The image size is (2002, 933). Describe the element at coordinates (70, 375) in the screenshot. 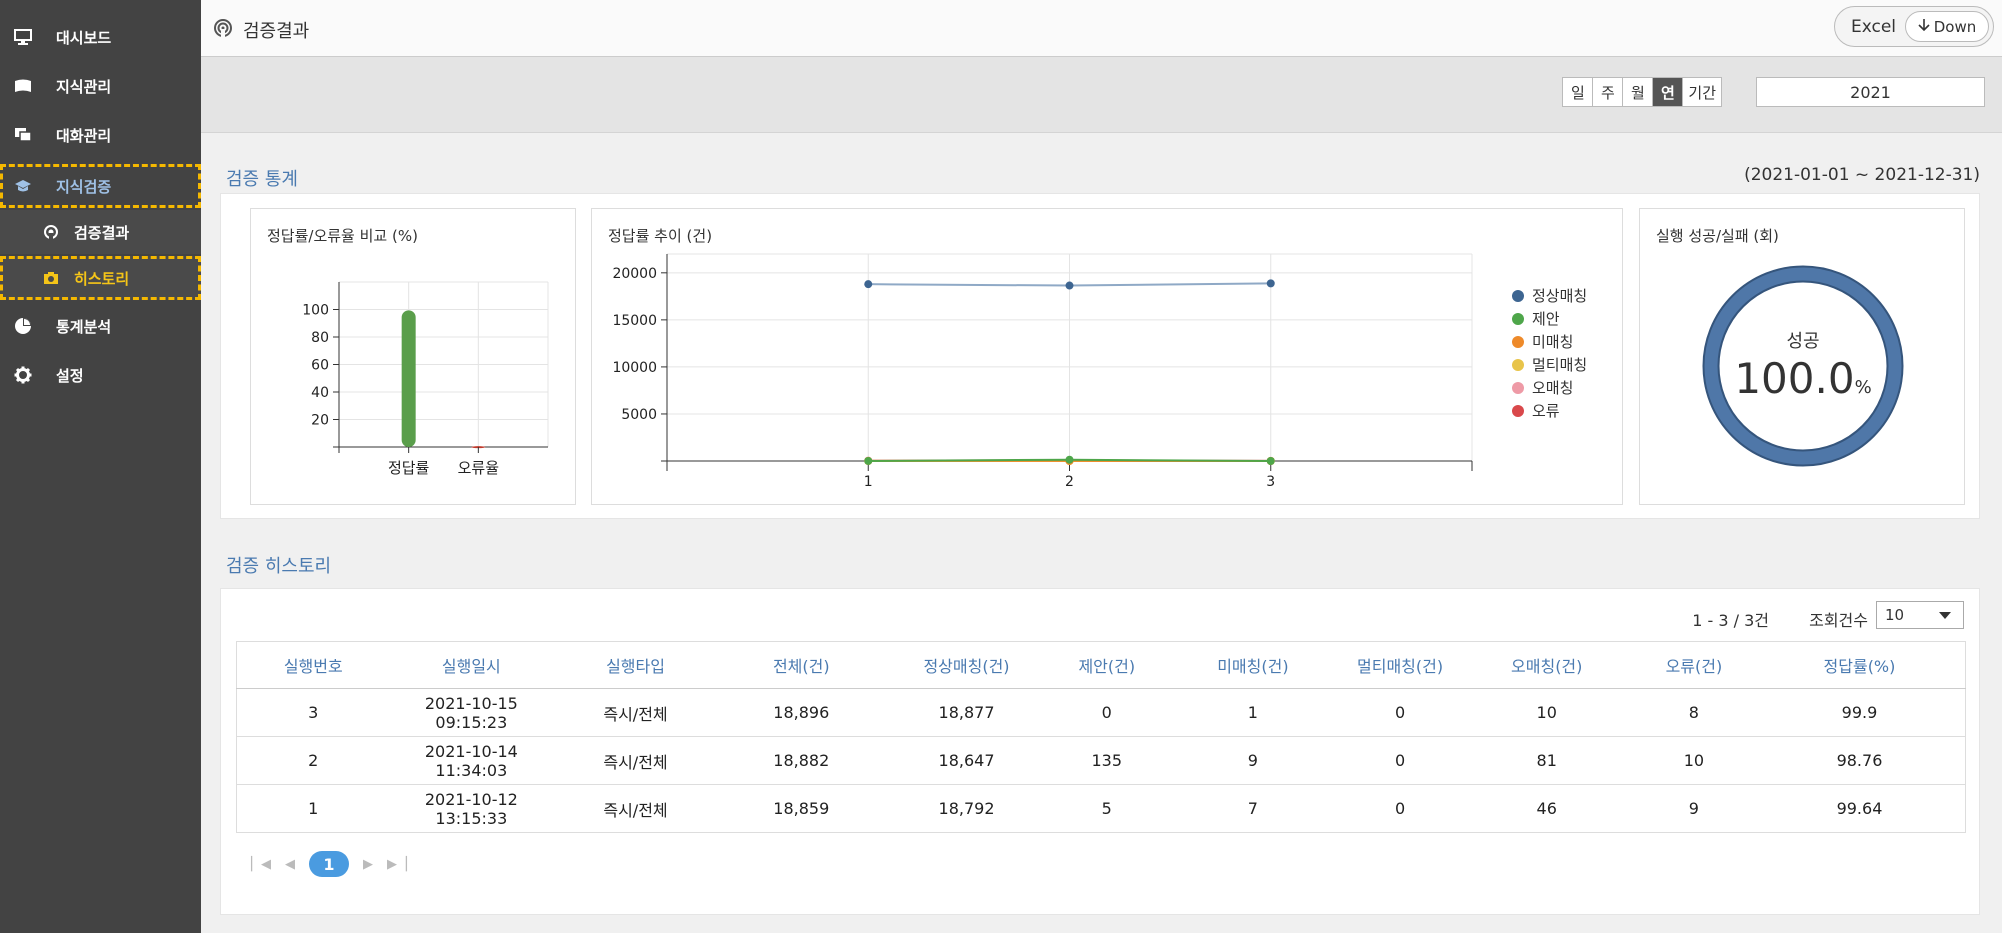

I see `sidebar-item-label: 설정` at that location.